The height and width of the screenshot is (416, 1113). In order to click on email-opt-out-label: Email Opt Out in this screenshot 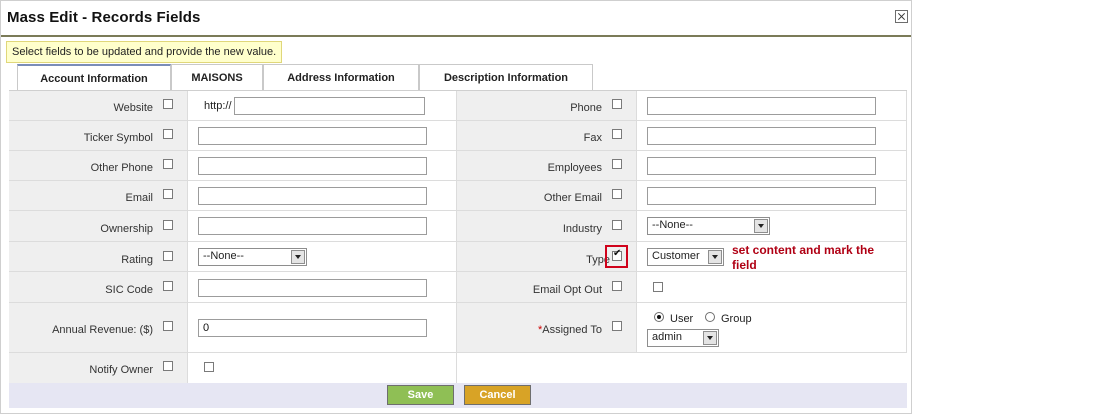, I will do `click(567, 290)`.